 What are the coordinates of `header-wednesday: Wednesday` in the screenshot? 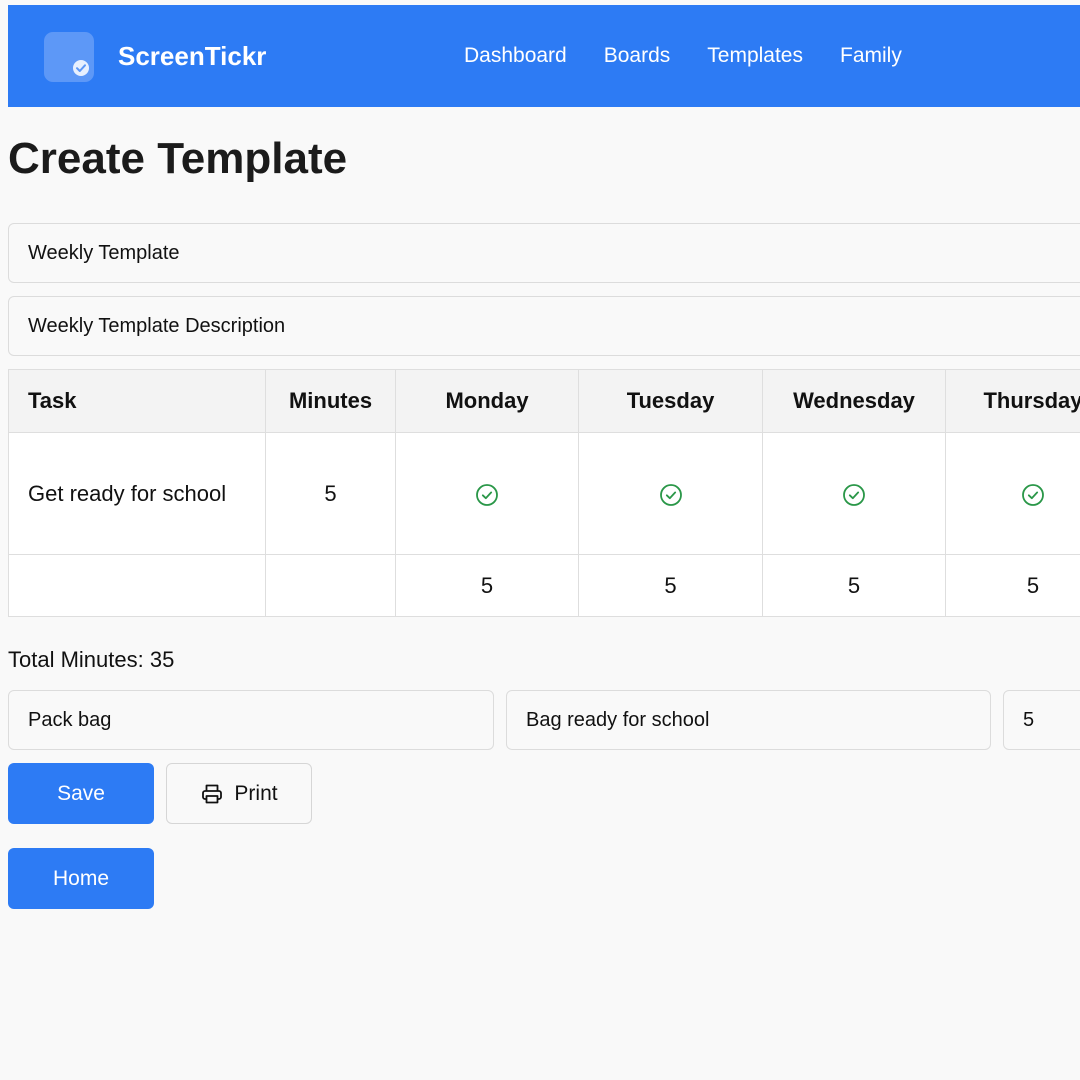 It's located at (854, 401).